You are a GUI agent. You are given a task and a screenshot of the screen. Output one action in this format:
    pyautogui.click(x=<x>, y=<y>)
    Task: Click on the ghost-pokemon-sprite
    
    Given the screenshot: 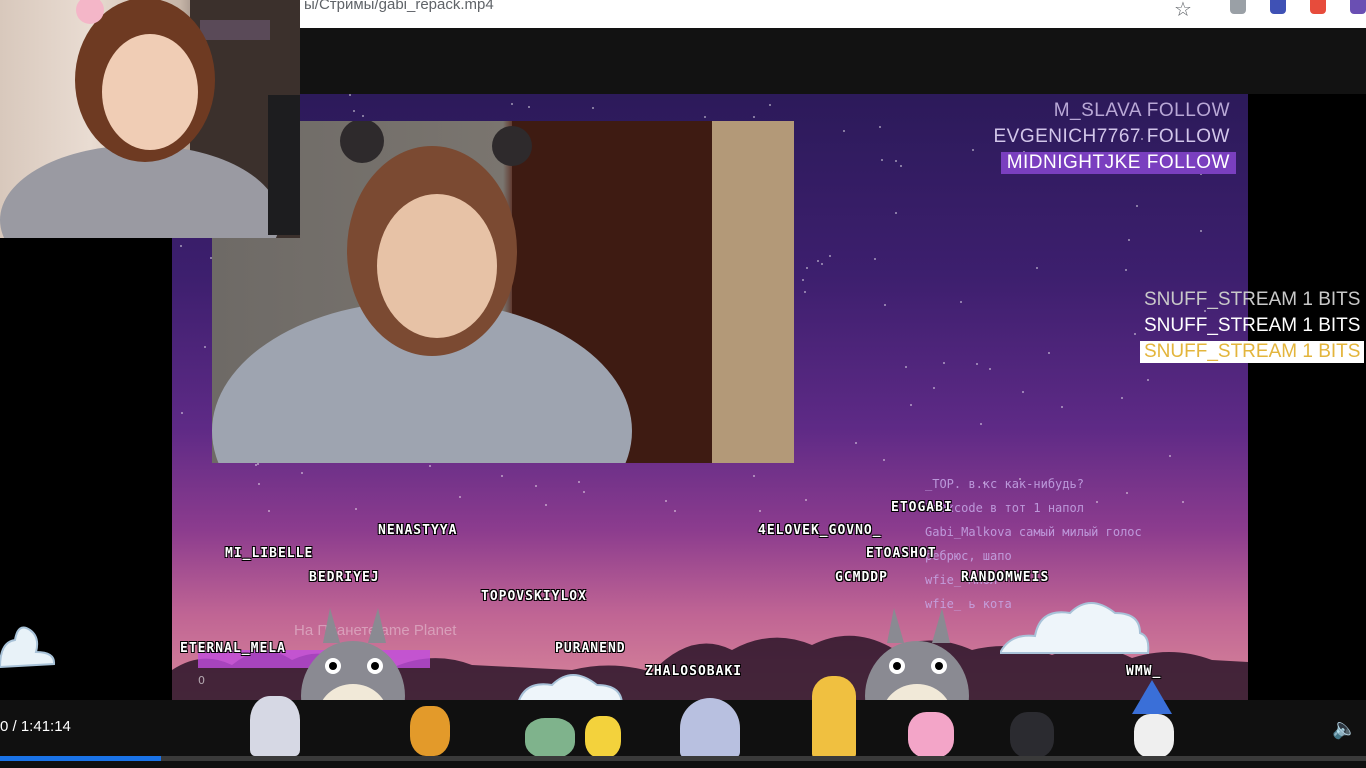 What is the action you would take?
    pyautogui.click(x=275, y=726)
    